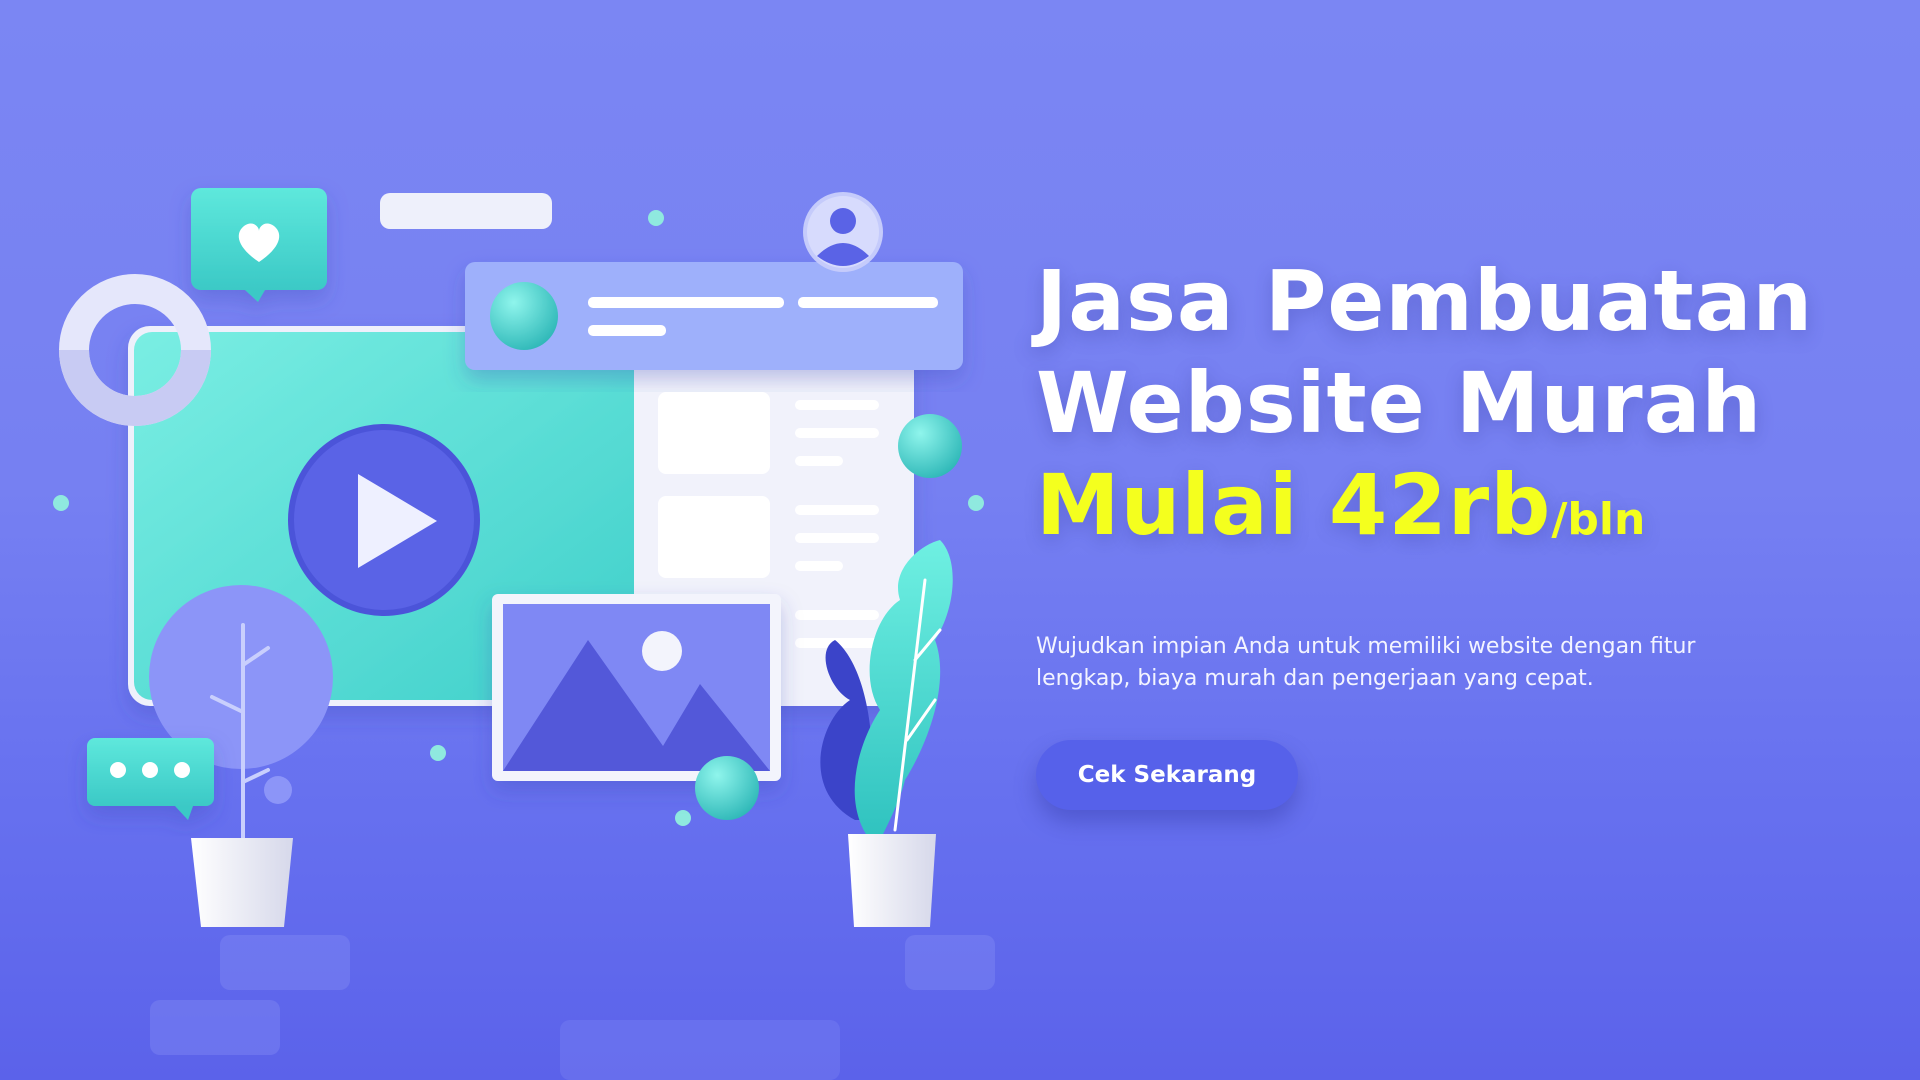  I want to click on play-icon, so click(384, 520).